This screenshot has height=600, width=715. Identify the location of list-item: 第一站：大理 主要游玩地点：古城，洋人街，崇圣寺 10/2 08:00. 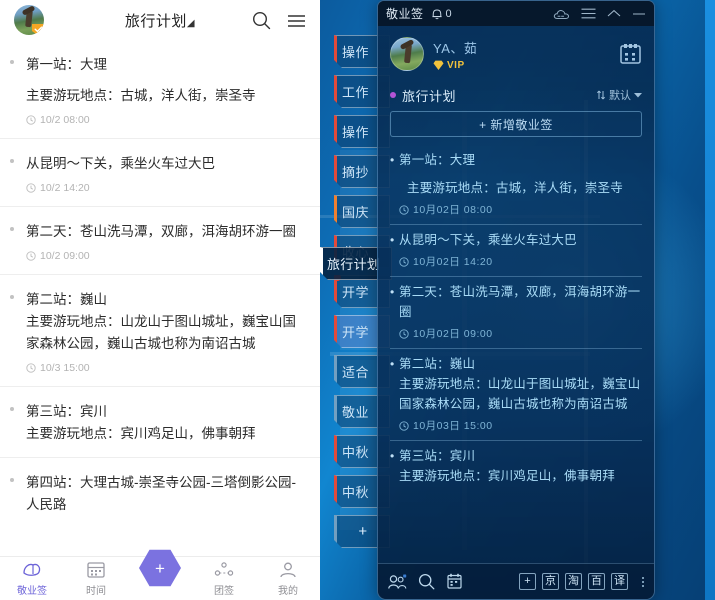
(160, 89).